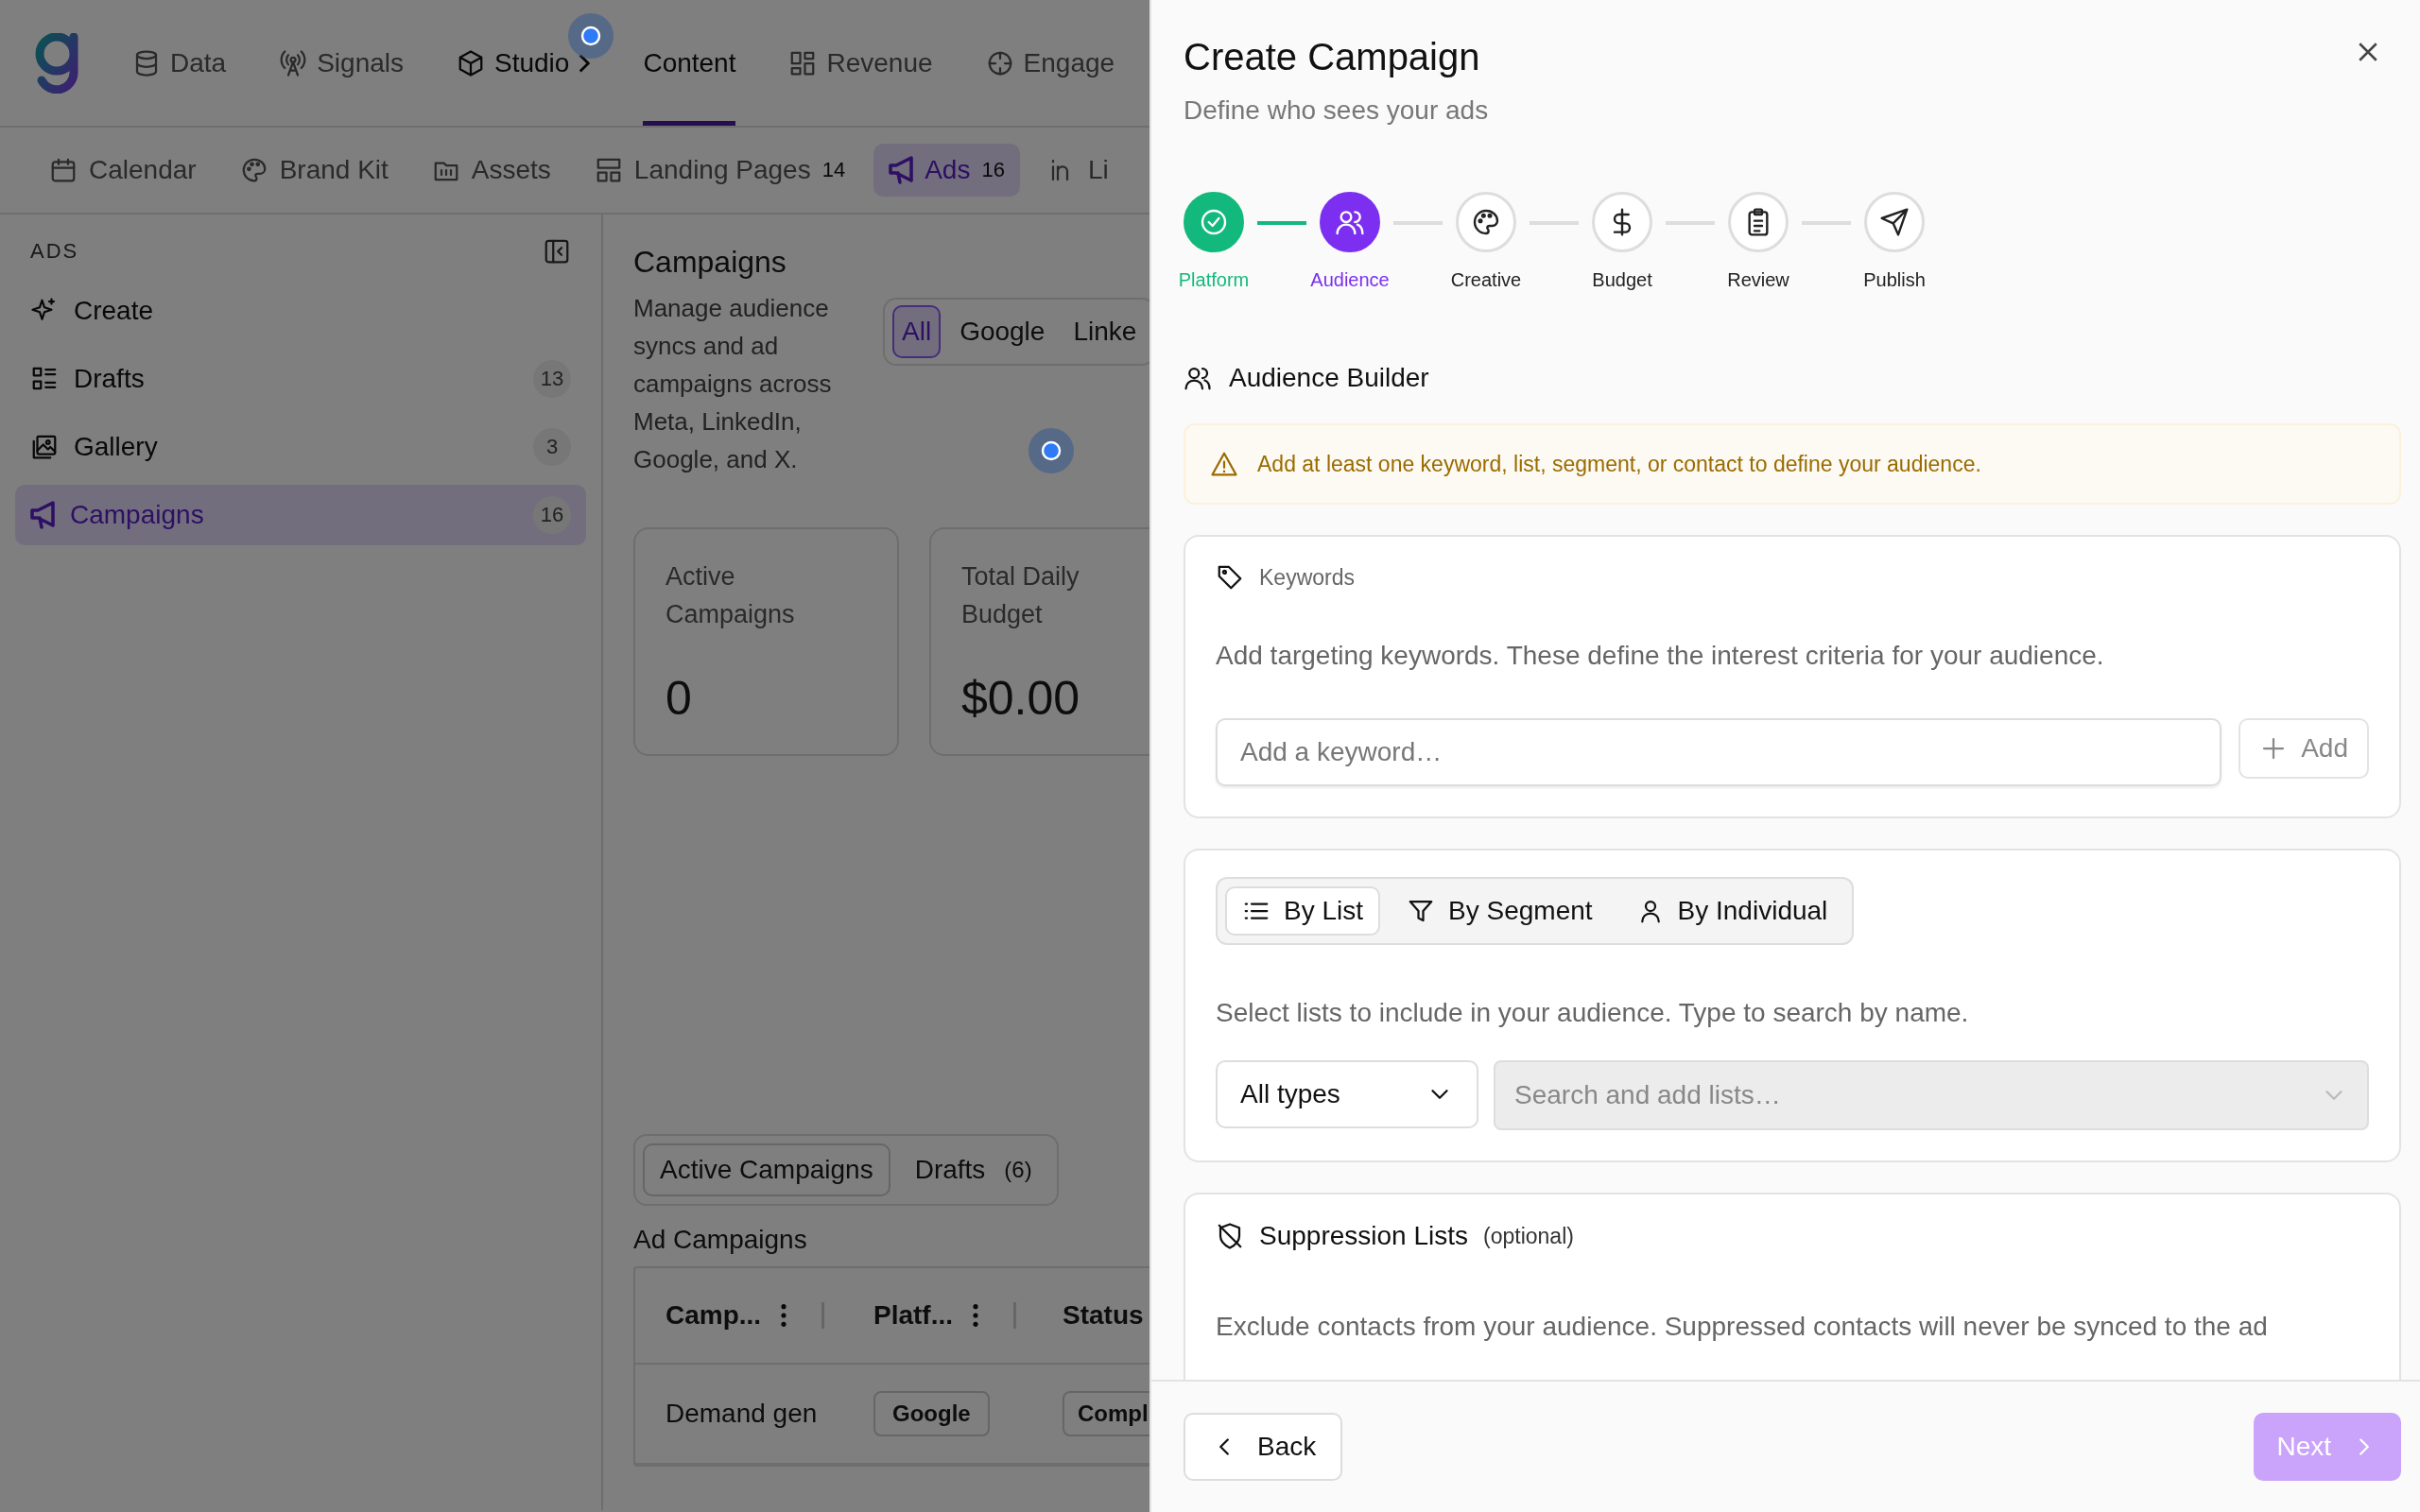 This screenshot has height=1512, width=2420. I want to click on table-cell: Demand gen, so click(742, 1414).